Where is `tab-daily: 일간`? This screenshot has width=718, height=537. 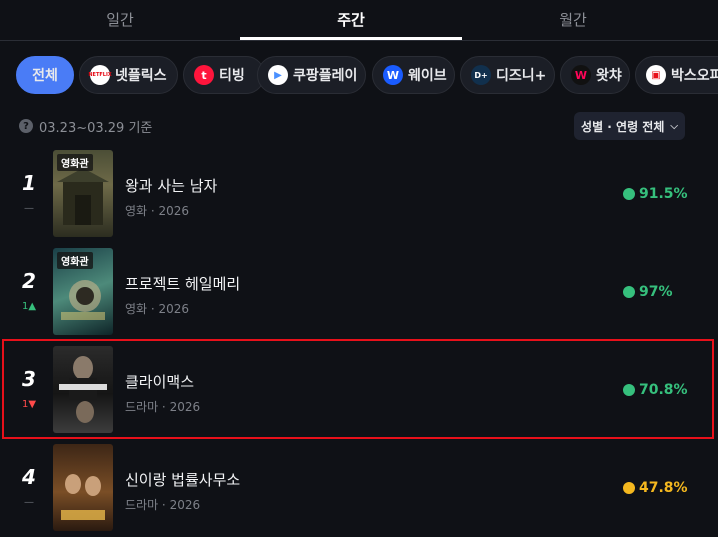 tab-daily: 일간 is located at coordinates (120, 20).